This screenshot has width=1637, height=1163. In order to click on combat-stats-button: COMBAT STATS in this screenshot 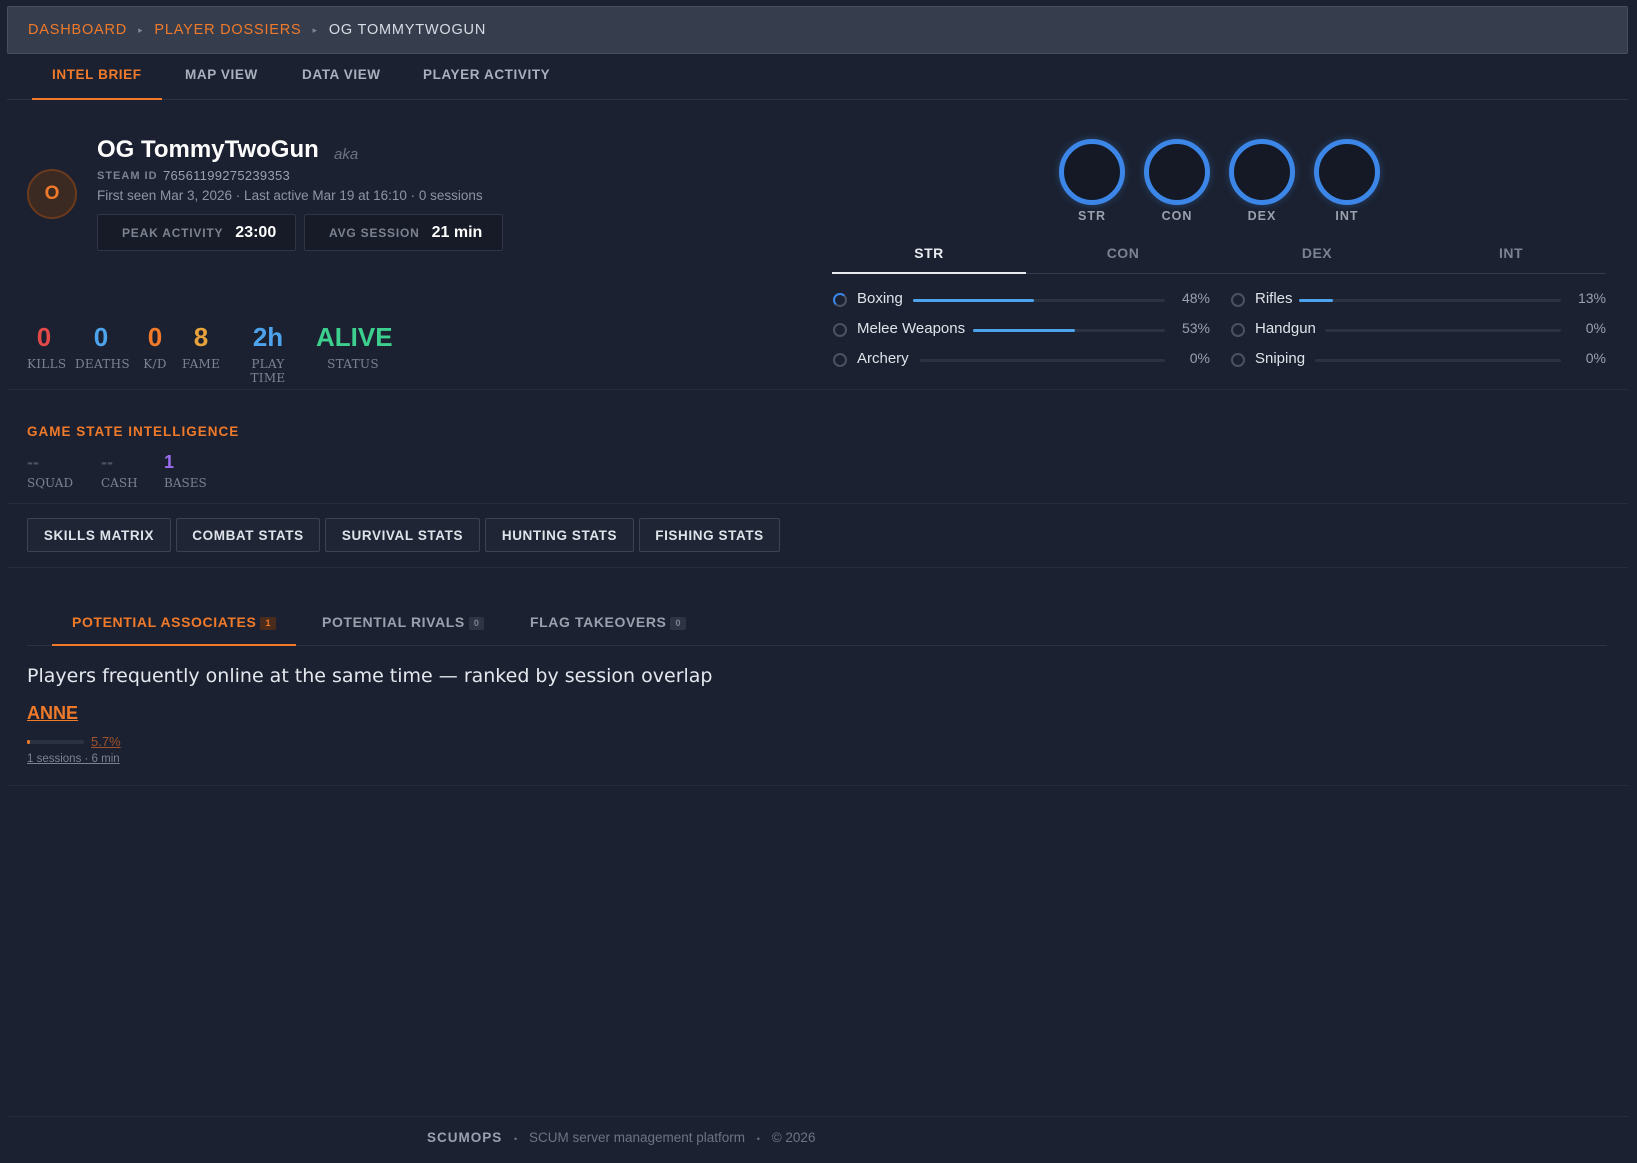, I will do `click(248, 535)`.